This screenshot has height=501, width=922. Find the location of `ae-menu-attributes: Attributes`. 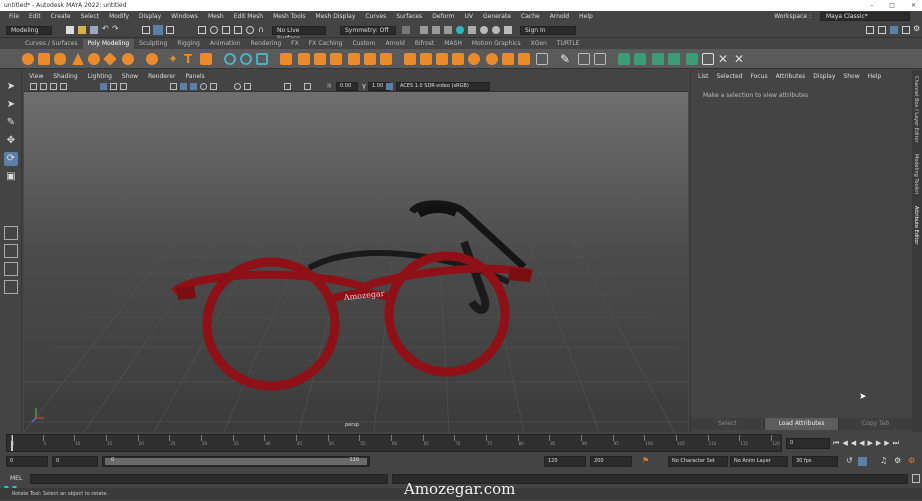

ae-menu-attributes: Attributes is located at coordinates (791, 76).